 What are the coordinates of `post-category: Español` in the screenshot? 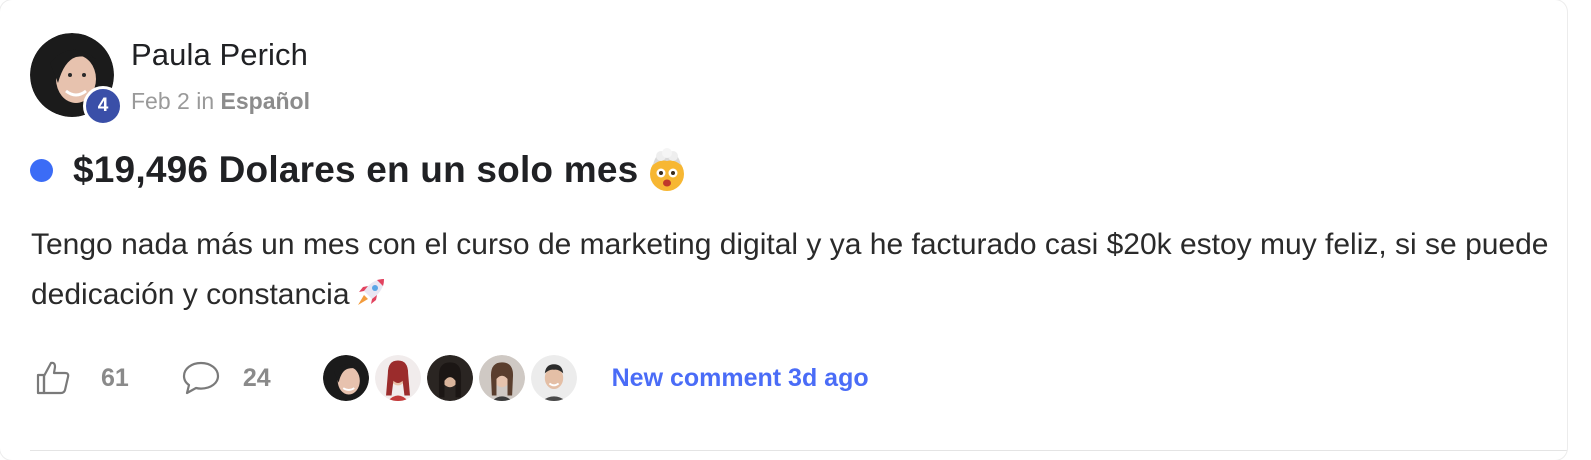 It's located at (265, 101).